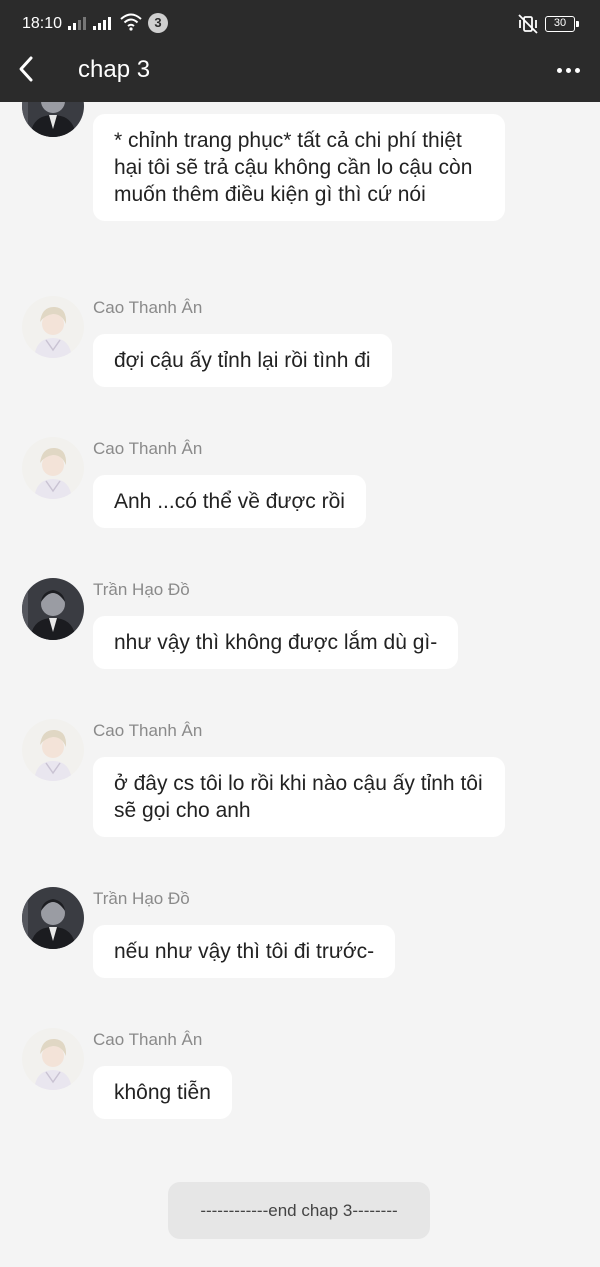  Describe the element at coordinates (300, 24) in the screenshot. I see `status-bar: 18:10 3 30` at that location.